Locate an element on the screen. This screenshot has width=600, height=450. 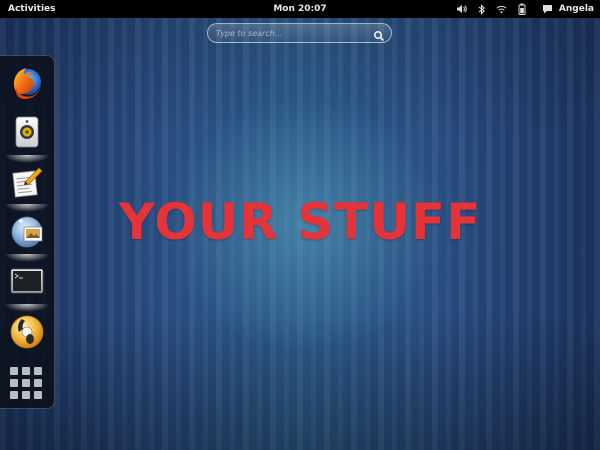
firefox-launcher is located at coordinates (27, 85).